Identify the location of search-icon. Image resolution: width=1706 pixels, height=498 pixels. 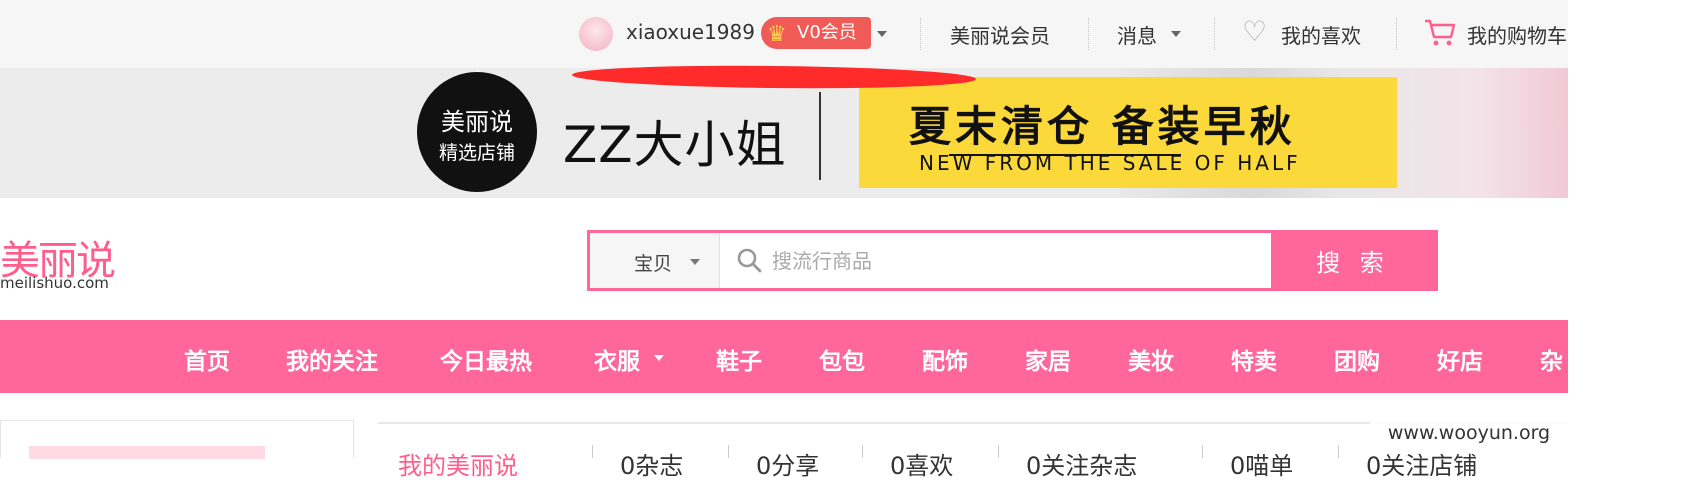
(749, 260).